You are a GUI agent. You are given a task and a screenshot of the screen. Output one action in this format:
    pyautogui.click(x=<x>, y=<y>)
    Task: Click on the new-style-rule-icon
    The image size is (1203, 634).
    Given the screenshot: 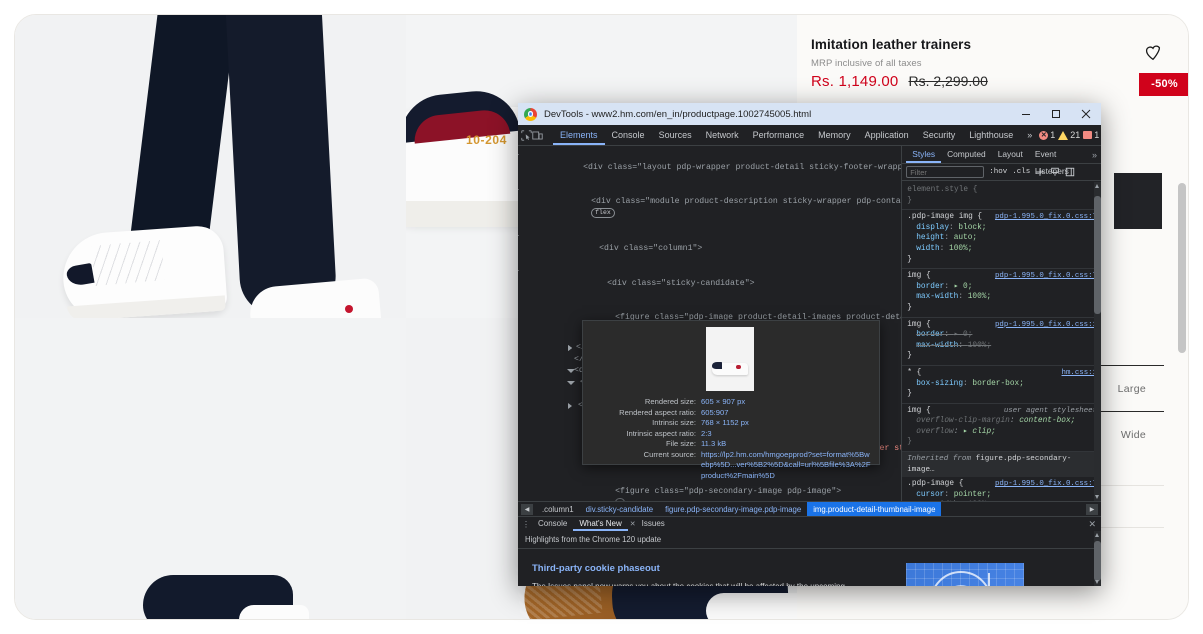 What is the action you would take?
    pyautogui.click(x=1040, y=172)
    